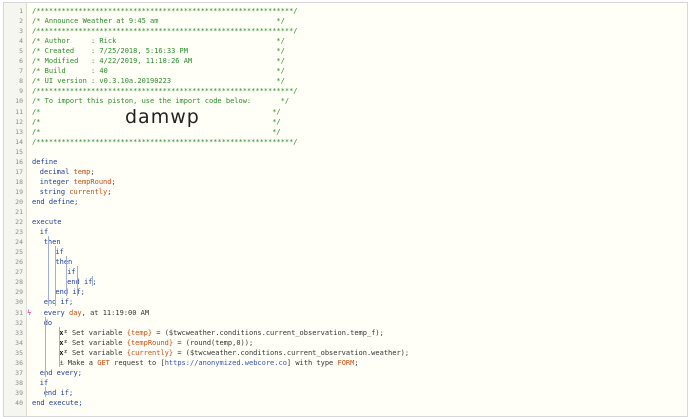  I want to click on line-number: 22, so click(19, 222).